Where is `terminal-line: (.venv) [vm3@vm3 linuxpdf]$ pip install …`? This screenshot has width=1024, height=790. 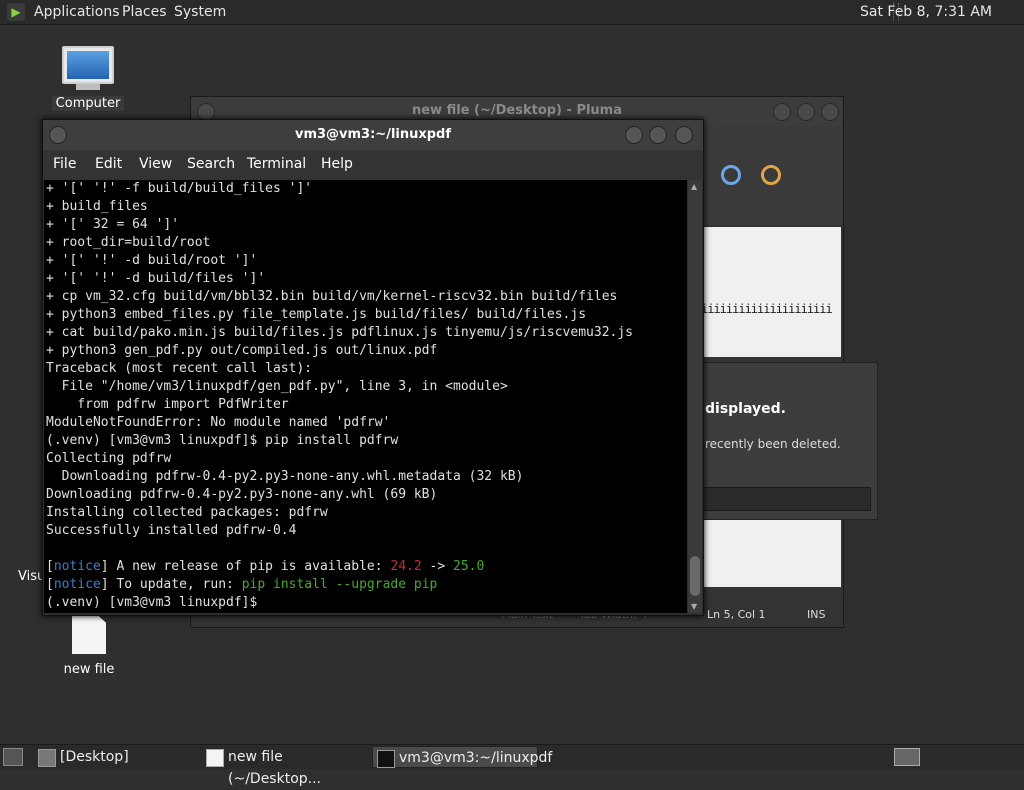
terminal-line: (.venv) [vm3@vm3 linuxpdf]$ pip install … is located at coordinates (222, 440).